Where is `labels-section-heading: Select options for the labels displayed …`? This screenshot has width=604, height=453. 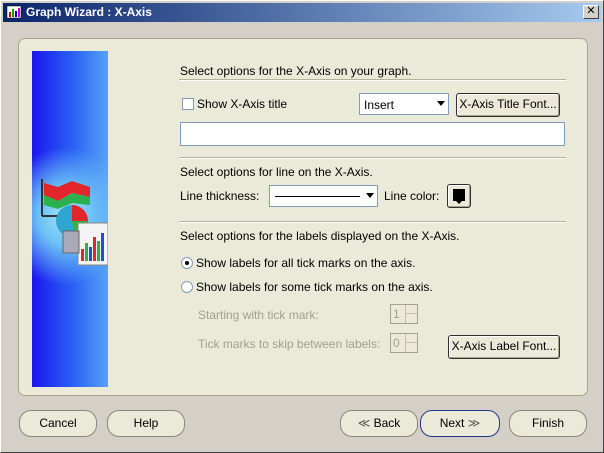 labels-section-heading: Select options for the labels displayed … is located at coordinates (320, 236).